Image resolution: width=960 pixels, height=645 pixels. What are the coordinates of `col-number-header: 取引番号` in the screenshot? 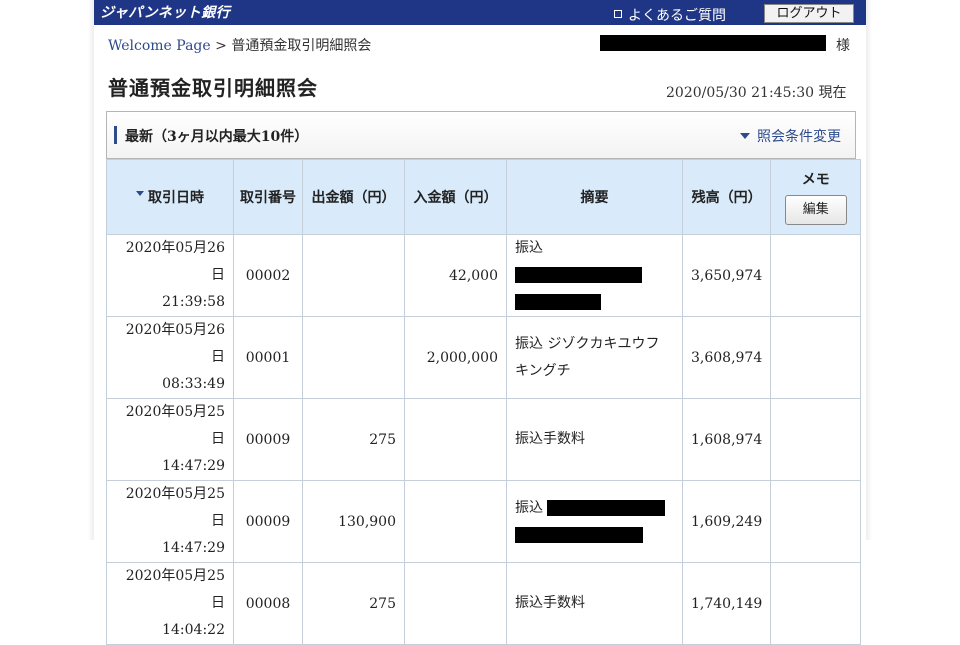 It's located at (268, 197).